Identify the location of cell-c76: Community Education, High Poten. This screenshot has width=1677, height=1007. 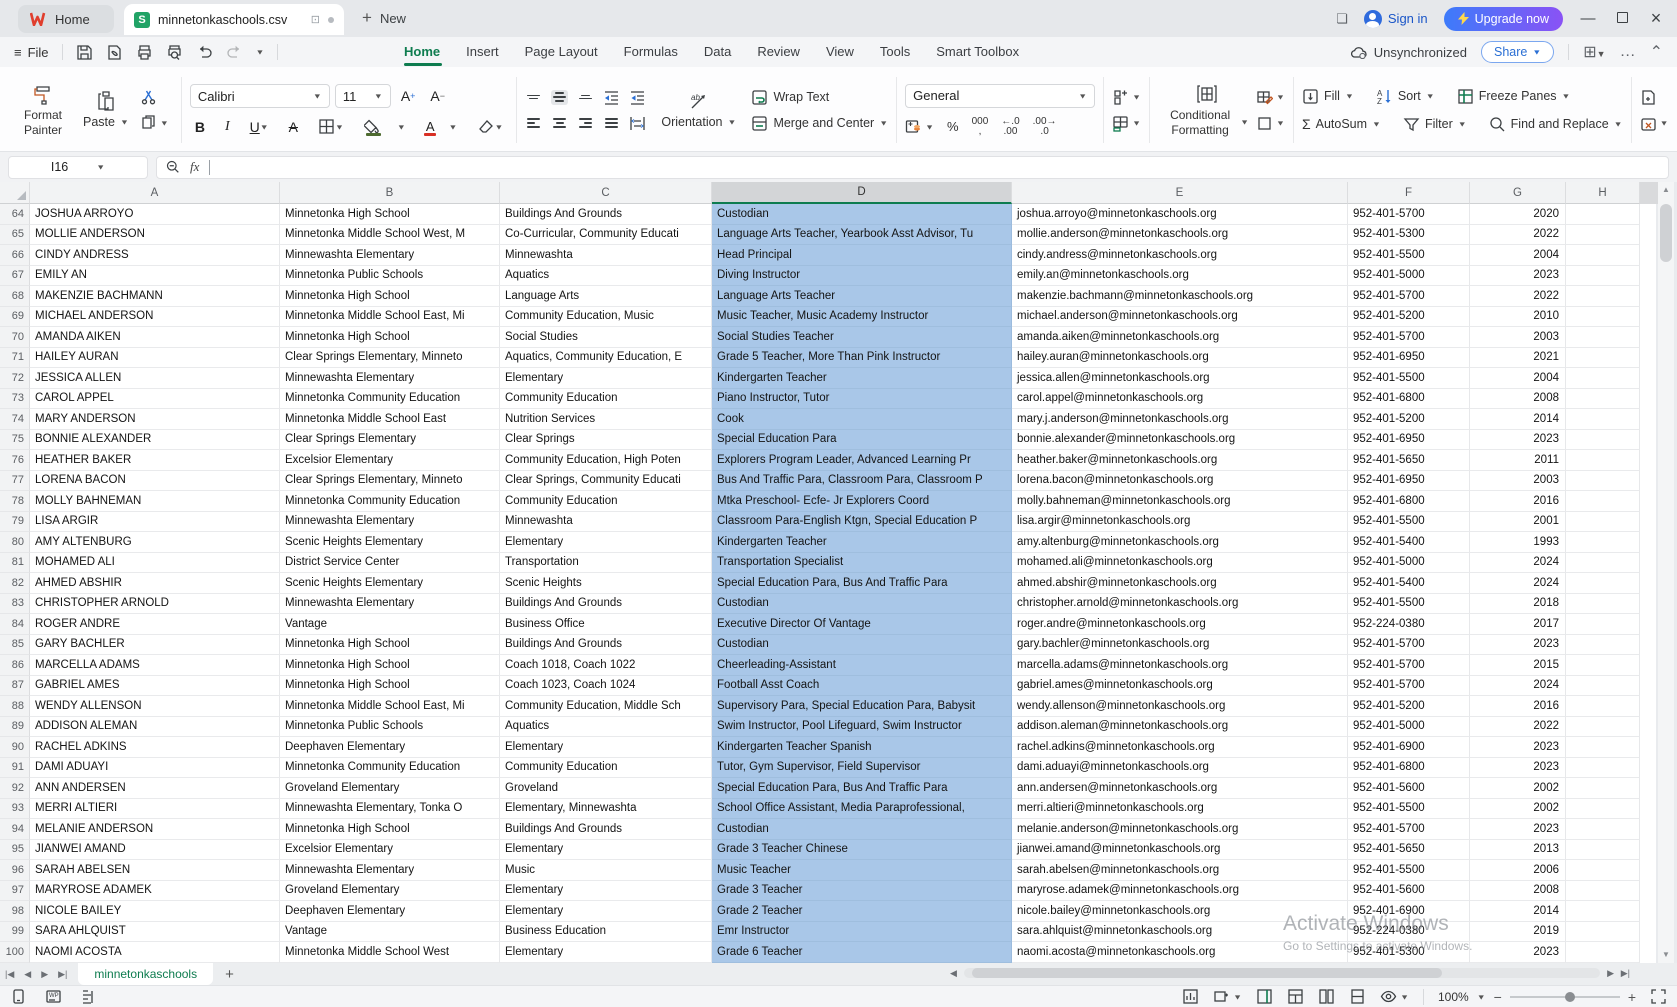
(606, 460).